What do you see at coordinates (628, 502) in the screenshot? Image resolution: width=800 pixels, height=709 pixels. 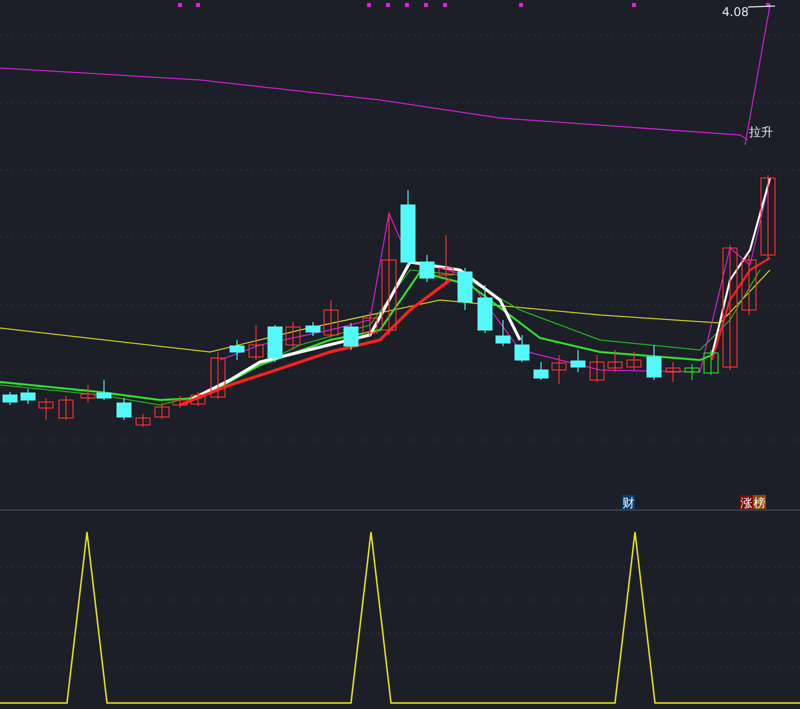 I see `badge: 财` at bounding box center [628, 502].